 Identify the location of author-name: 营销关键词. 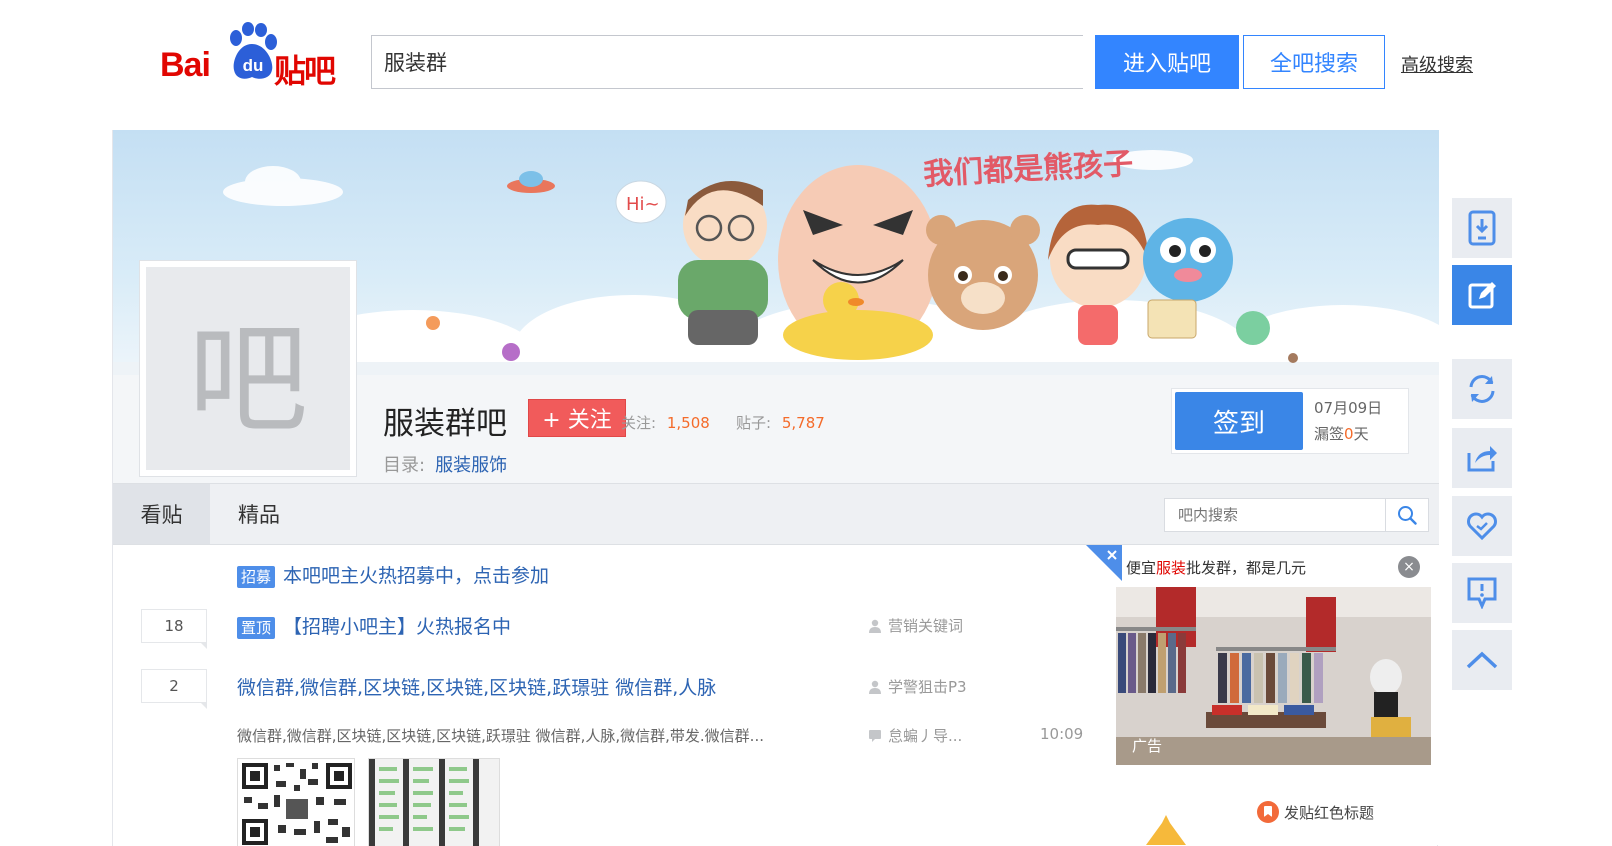
(926, 626).